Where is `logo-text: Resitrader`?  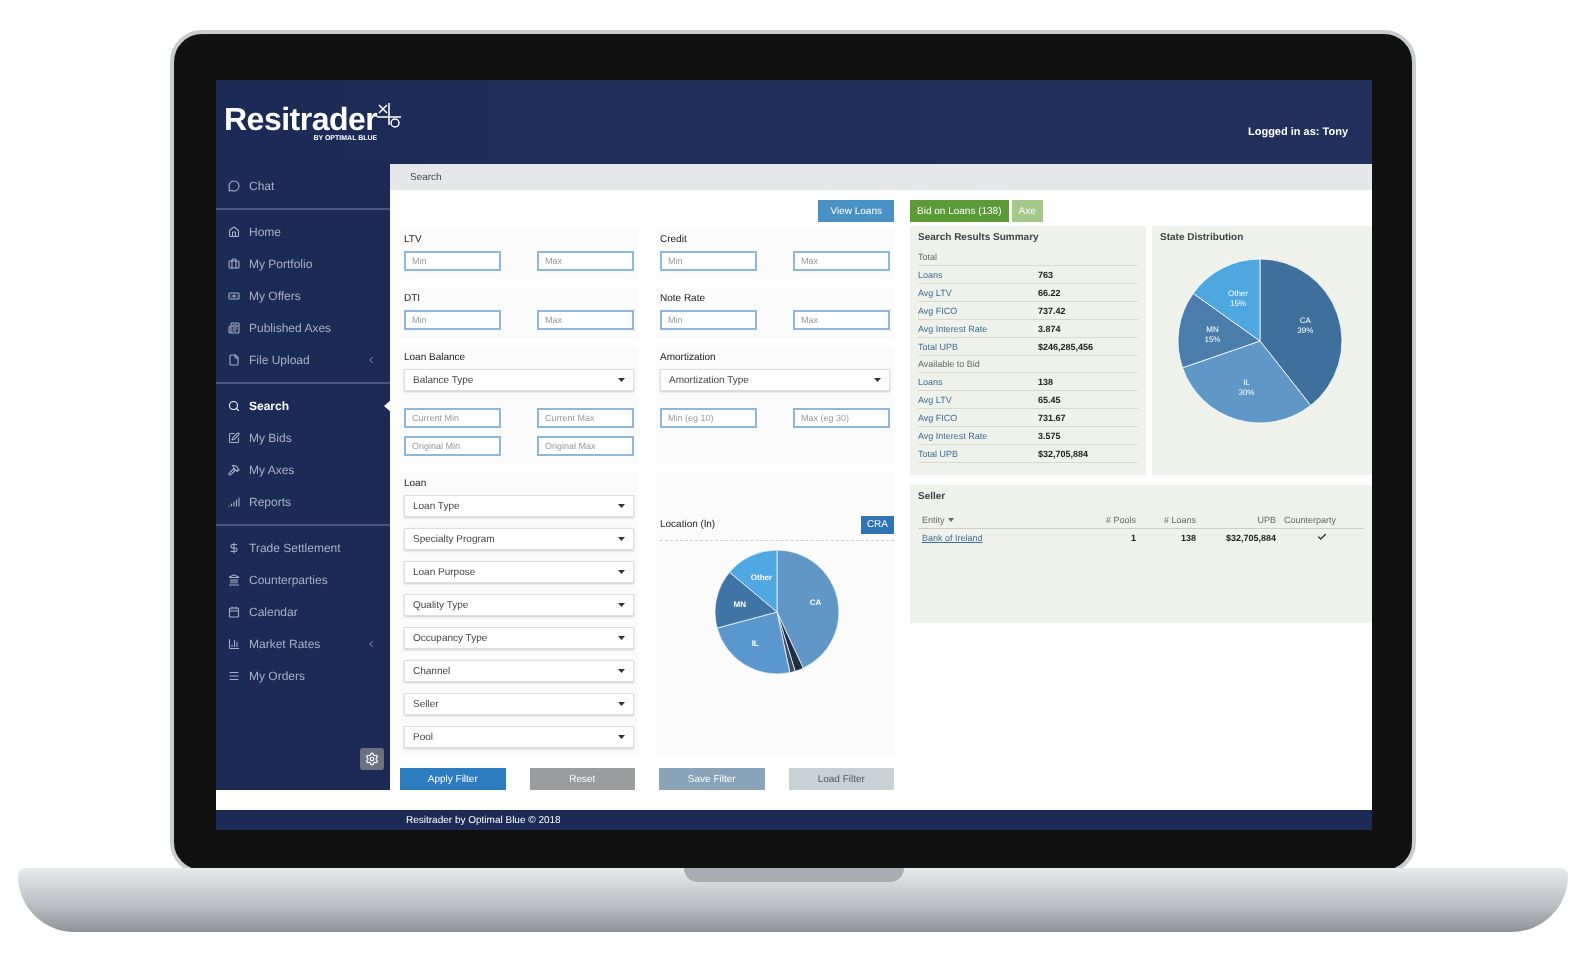
logo-text: Resitrader is located at coordinates (301, 118).